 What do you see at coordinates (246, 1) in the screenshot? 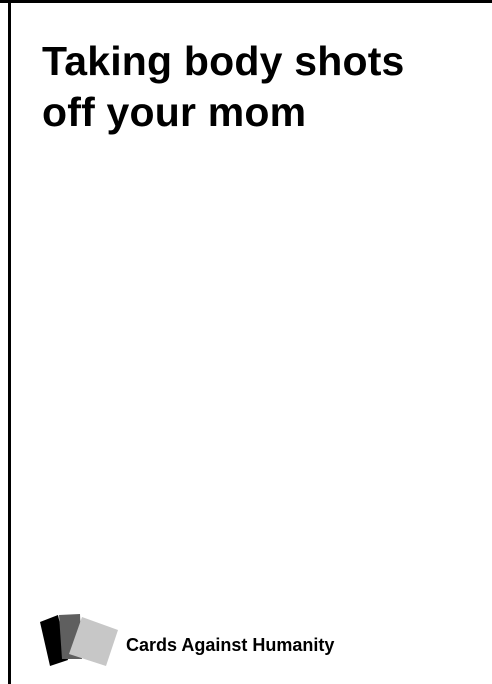
I see `card-top-edge` at bounding box center [246, 1].